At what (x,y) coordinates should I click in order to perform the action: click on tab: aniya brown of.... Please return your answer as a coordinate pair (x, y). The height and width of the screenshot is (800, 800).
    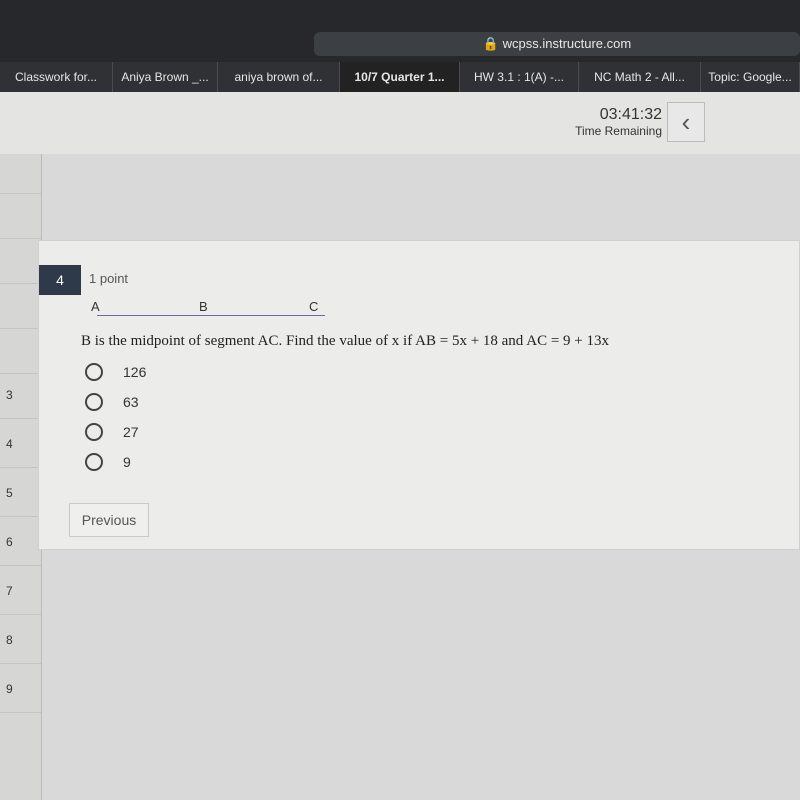
    Looking at the image, I should click on (279, 77).